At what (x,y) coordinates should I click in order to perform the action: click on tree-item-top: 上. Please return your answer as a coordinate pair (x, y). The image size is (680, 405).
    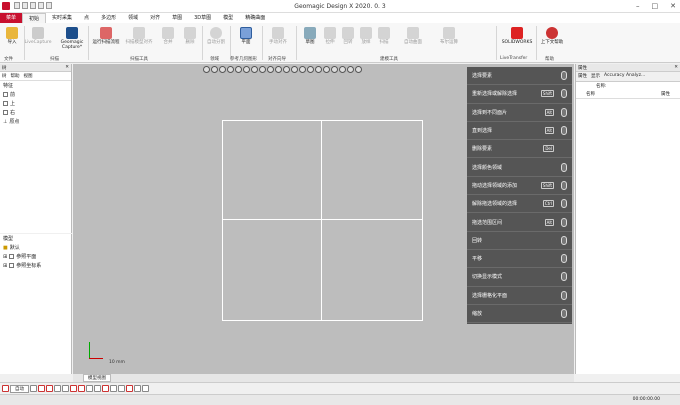
    Looking at the image, I should click on (35, 103).